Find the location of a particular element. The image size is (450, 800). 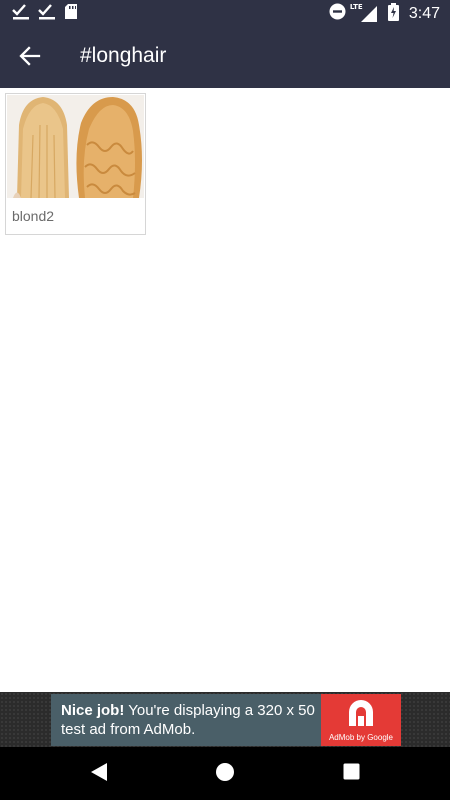

status-bar: LTE 3:47 is located at coordinates (225, 14).